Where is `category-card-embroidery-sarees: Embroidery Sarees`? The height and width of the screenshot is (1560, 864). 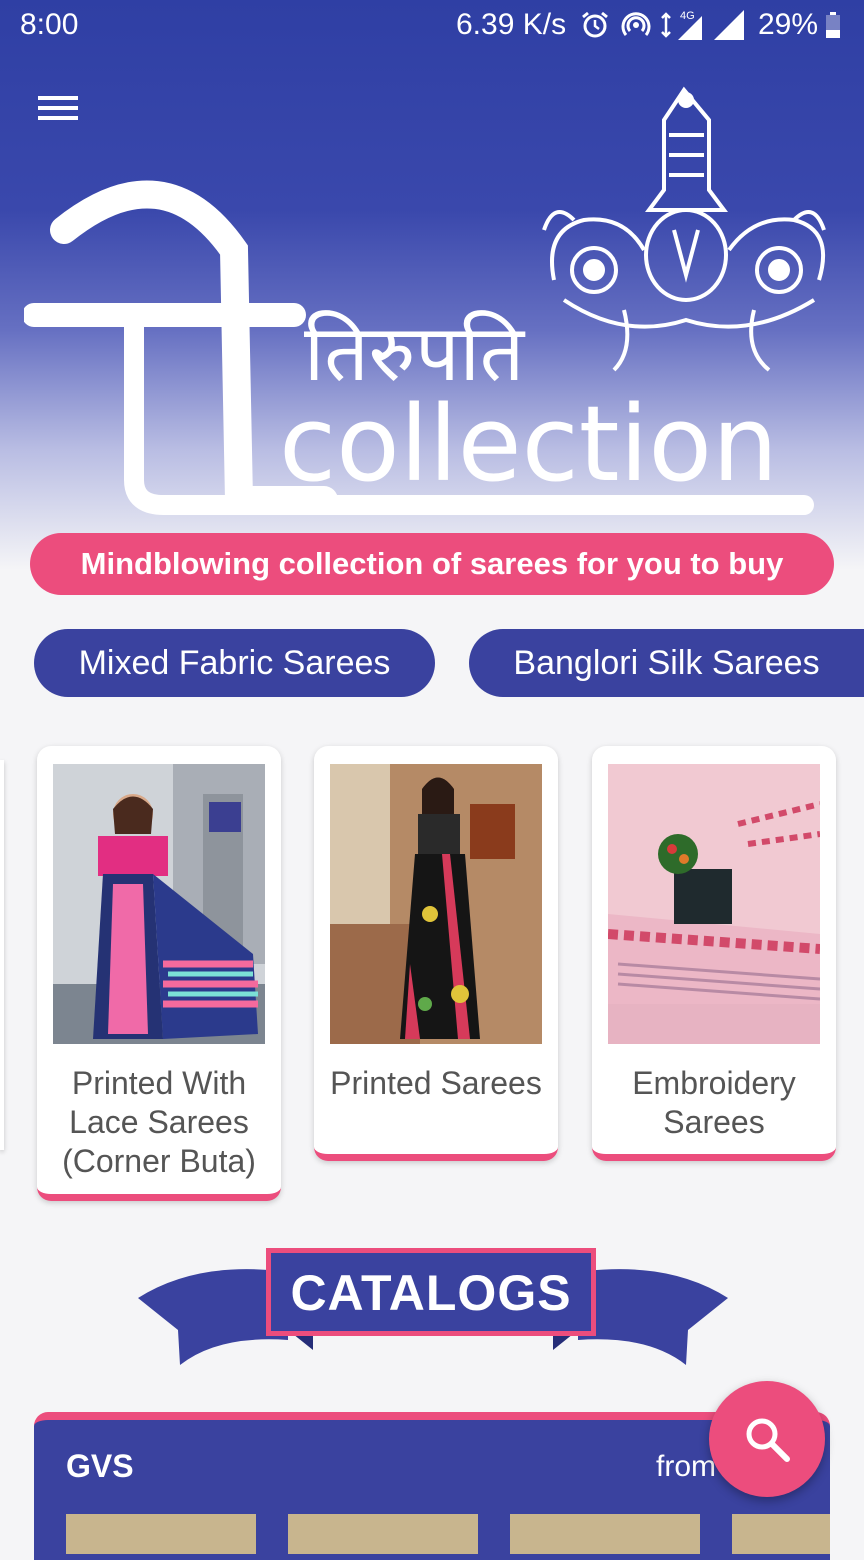 category-card-embroidery-sarees: Embroidery Sarees is located at coordinates (714, 953).